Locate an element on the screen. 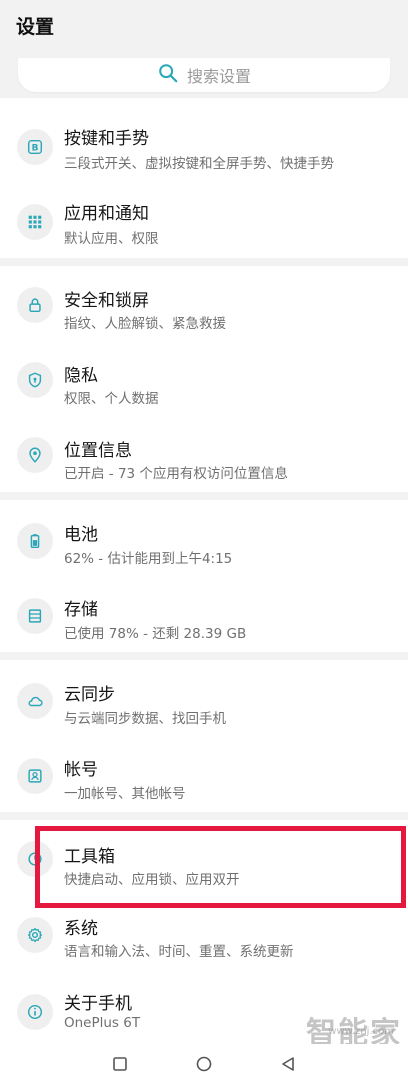  item-subtitle: 快捷启动、应用锁、应用双开 is located at coordinates (152, 880).